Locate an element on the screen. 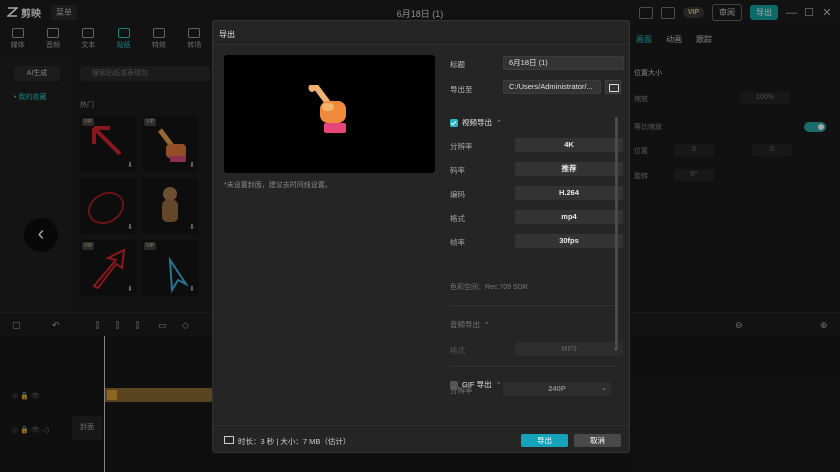 This screenshot has height=472, width=840. export-button: 导出 is located at coordinates (544, 440).